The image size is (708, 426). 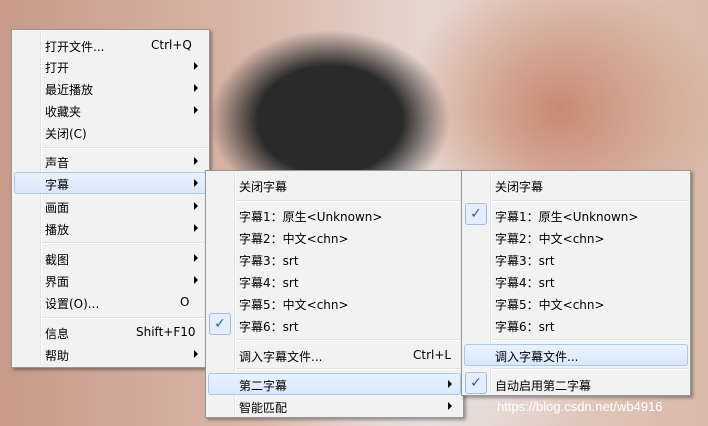 I want to click on menu-item-smart-match: 智能匹配, so click(x=334, y=406).